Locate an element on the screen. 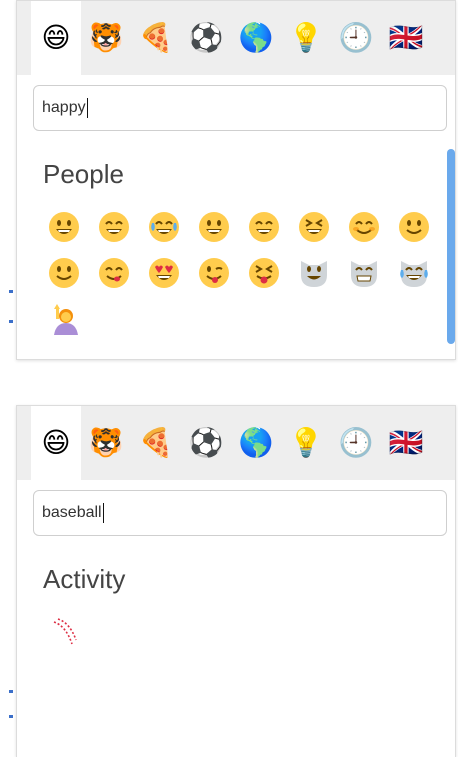 The width and height of the screenshot is (458, 757). slightly-smiling-emoji-icon is located at coordinates (414, 227).